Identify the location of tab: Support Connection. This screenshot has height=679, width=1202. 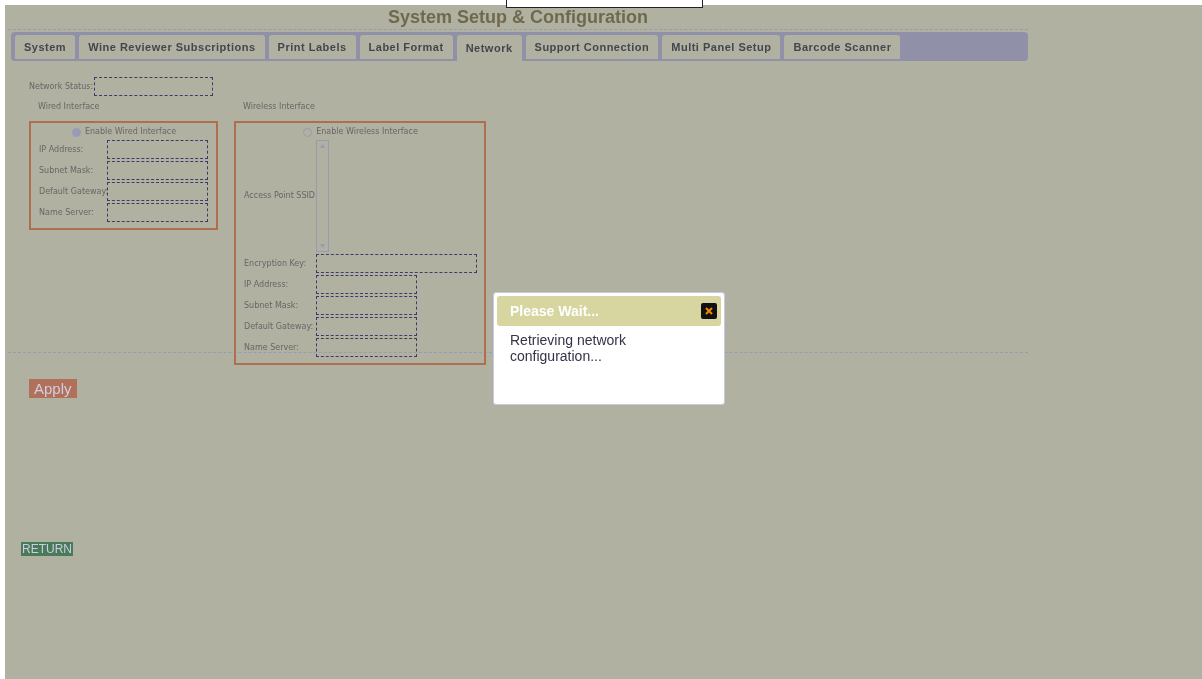
(592, 47).